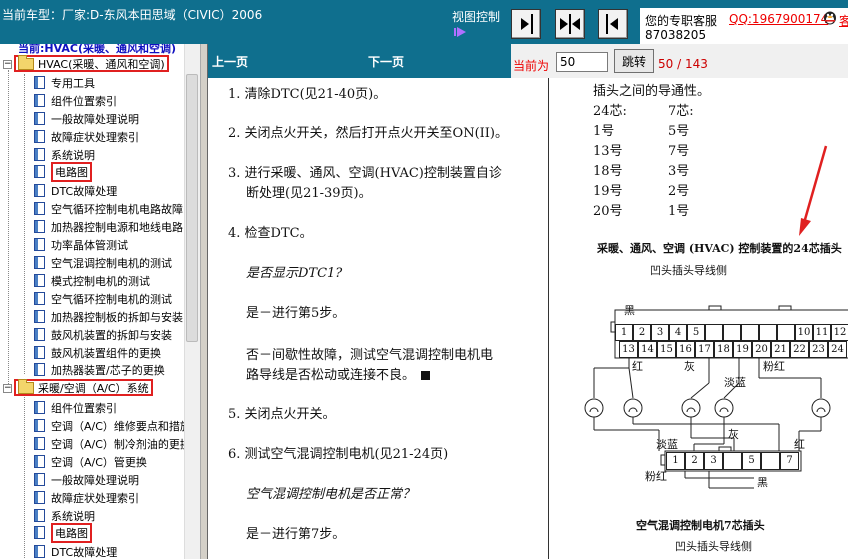  I want to click on step-text: 2. 关闭点火开关，然后打开点火开关至ON(II)。, so click(368, 133).